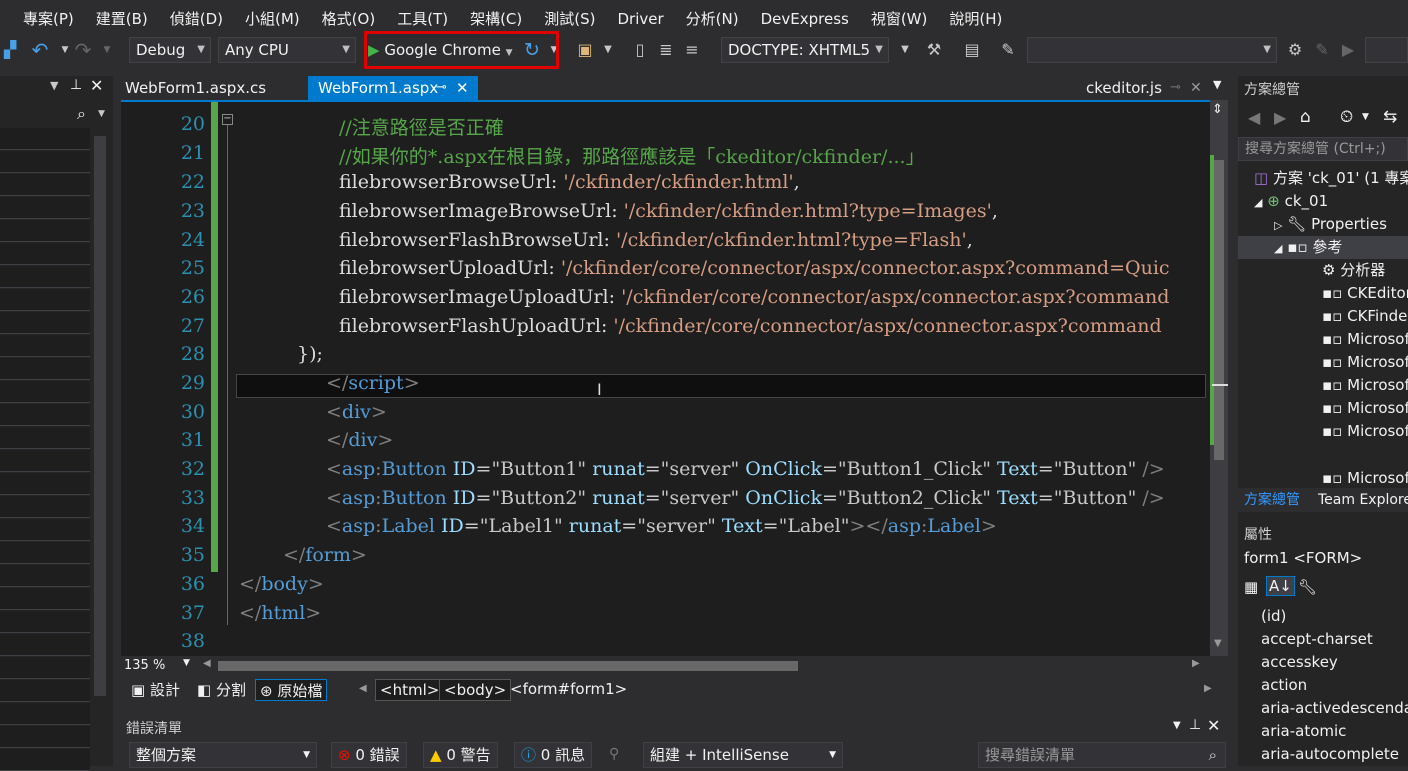  What do you see at coordinates (1177, 725) in the screenshot?
I see `panel-dropdown-icon: ▼` at bounding box center [1177, 725].